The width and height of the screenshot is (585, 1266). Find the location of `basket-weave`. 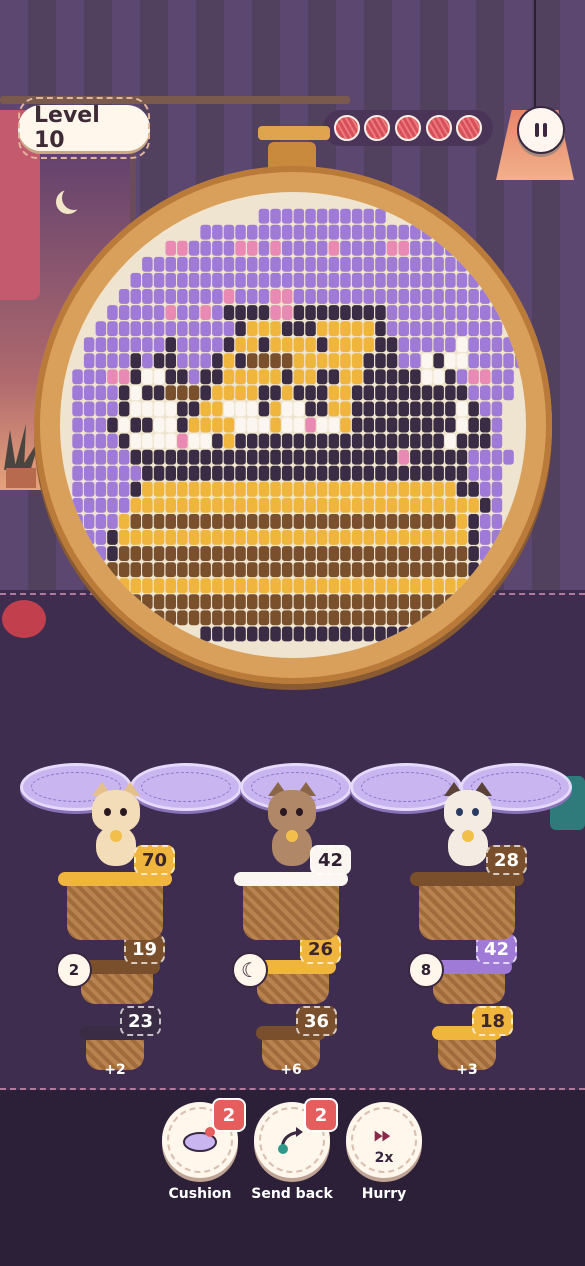

basket-weave is located at coordinates (115, 912).